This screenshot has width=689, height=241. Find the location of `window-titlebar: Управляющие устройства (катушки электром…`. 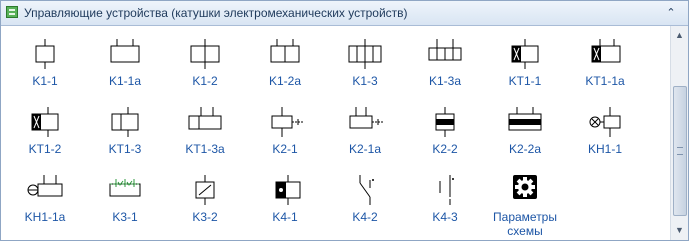

window-titlebar: Управляющие устройства (катушки электром… is located at coordinates (344, 13).